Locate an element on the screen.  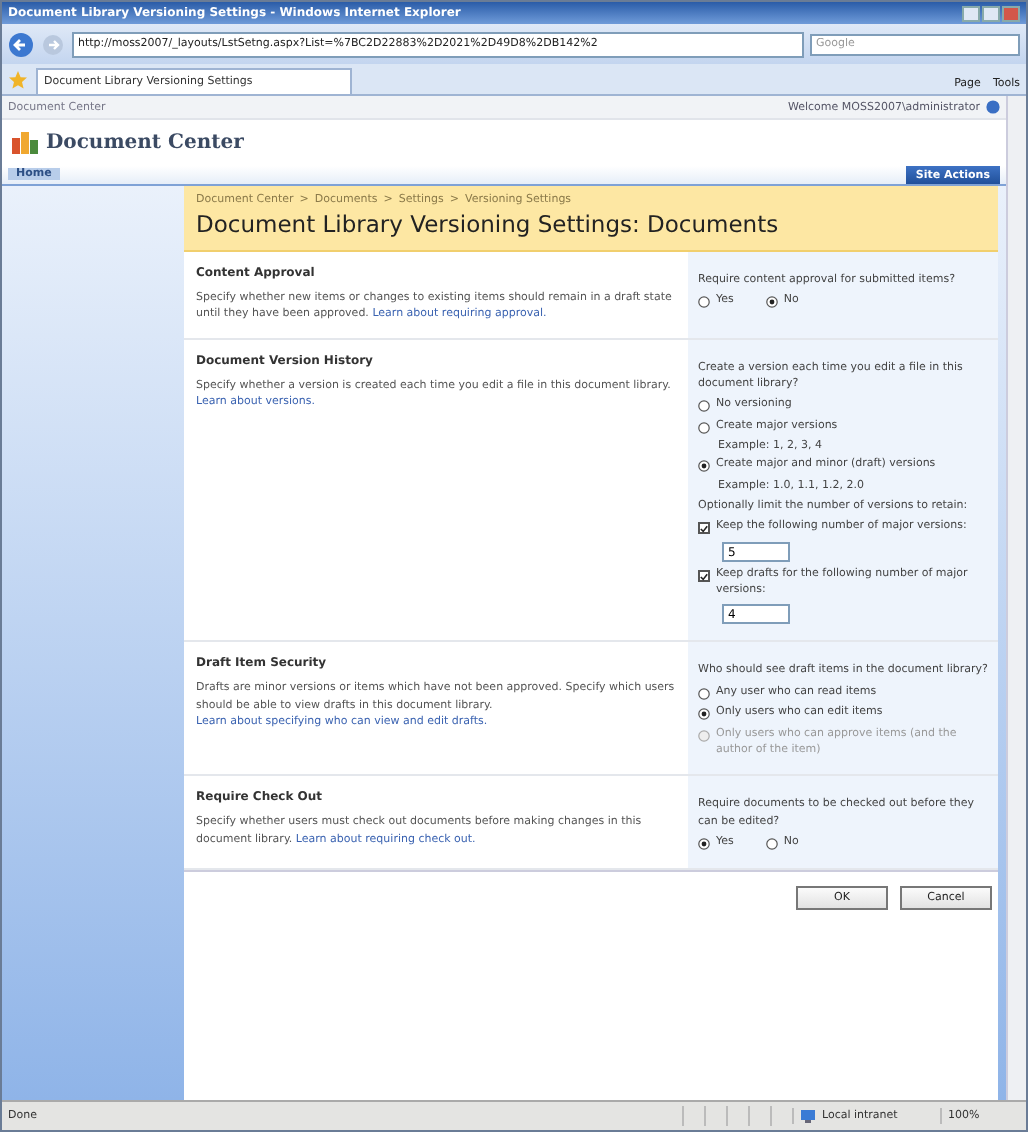
back-icon is located at coordinates (21, 44).